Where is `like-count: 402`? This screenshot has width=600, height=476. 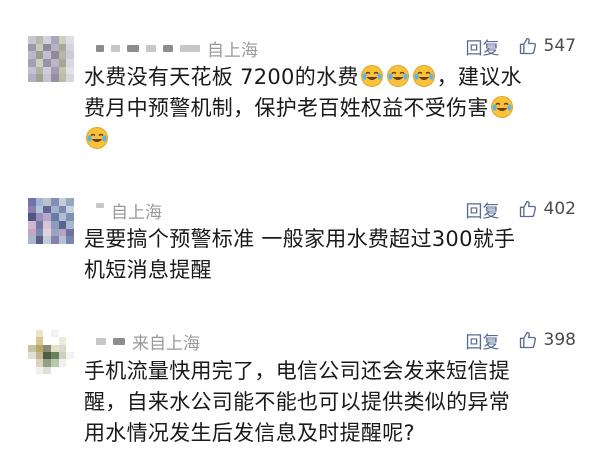
like-count: 402 is located at coordinates (559, 209).